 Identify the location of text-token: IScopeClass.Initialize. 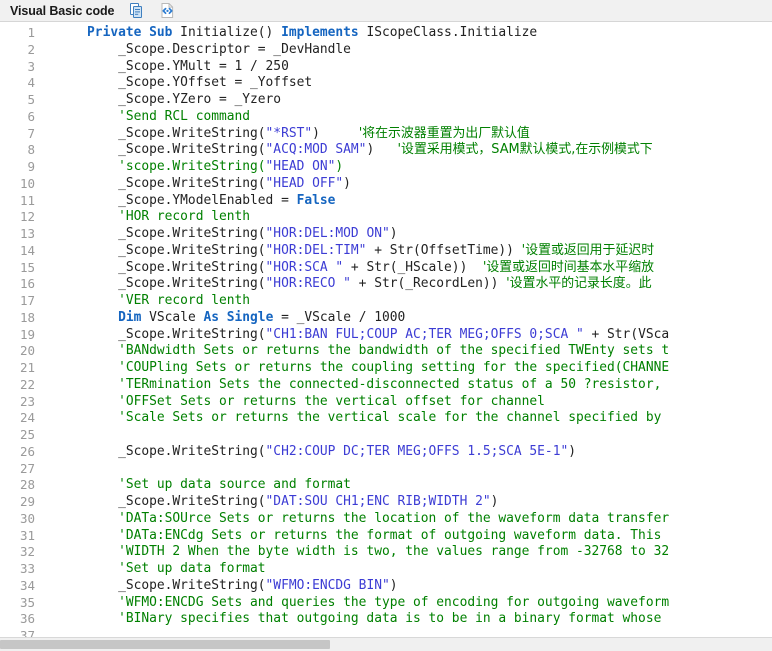
(448, 32).